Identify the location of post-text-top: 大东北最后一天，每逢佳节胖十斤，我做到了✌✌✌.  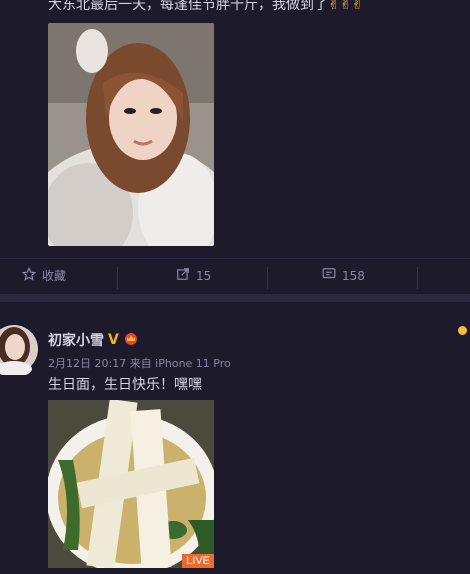
(258, 7).